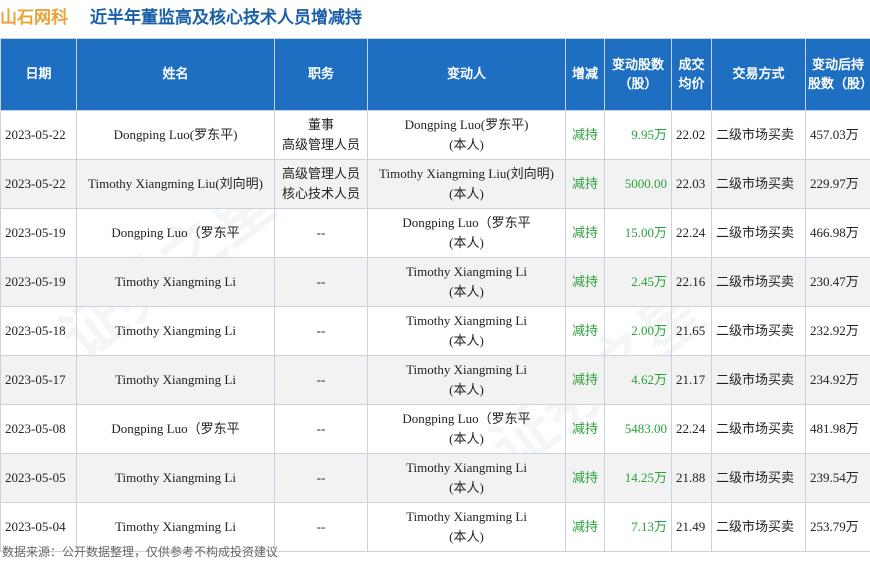 This screenshot has width=870, height=561. What do you see at coordinates (466, 124) in the screenshot?
I see `cell-changer-line1: Dongping Luo(罗东平)` at bounding box center [466, 124].